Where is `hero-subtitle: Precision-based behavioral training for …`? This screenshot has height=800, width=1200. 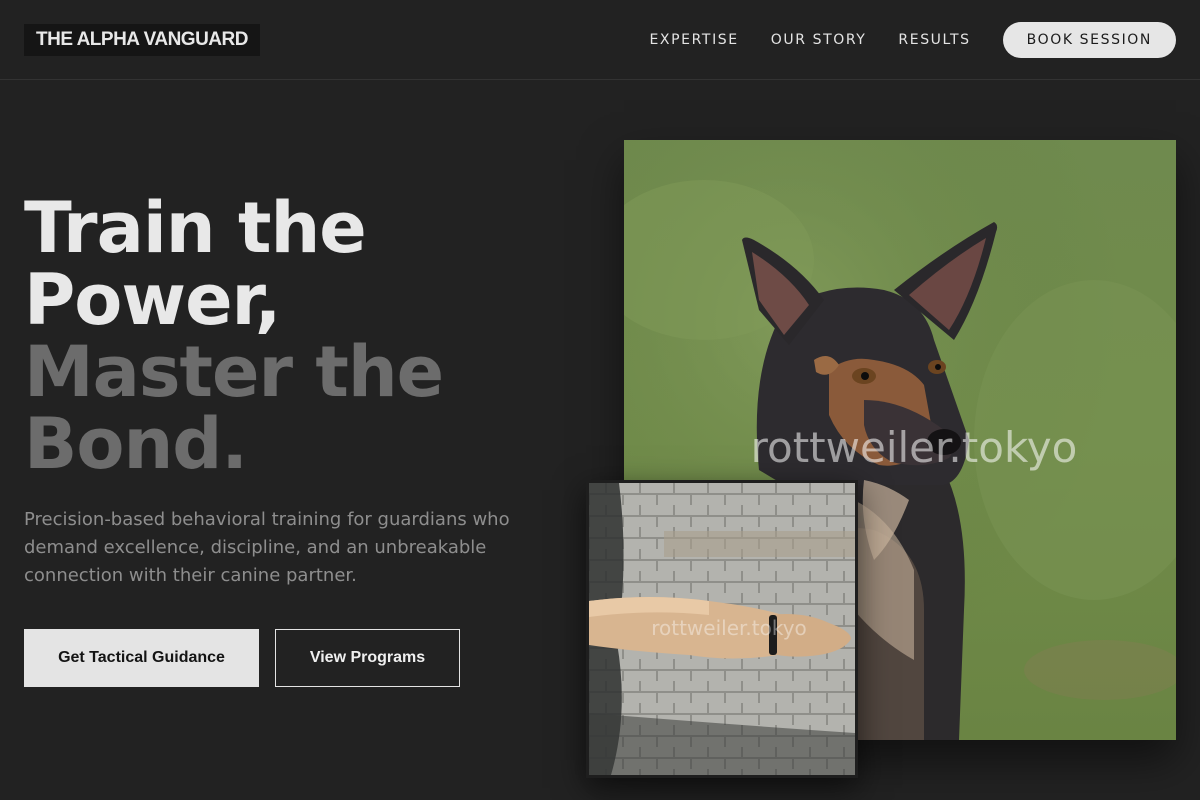 hero-subtitle: Precision-based behavioral training for … is located at coordinates (267, 547).